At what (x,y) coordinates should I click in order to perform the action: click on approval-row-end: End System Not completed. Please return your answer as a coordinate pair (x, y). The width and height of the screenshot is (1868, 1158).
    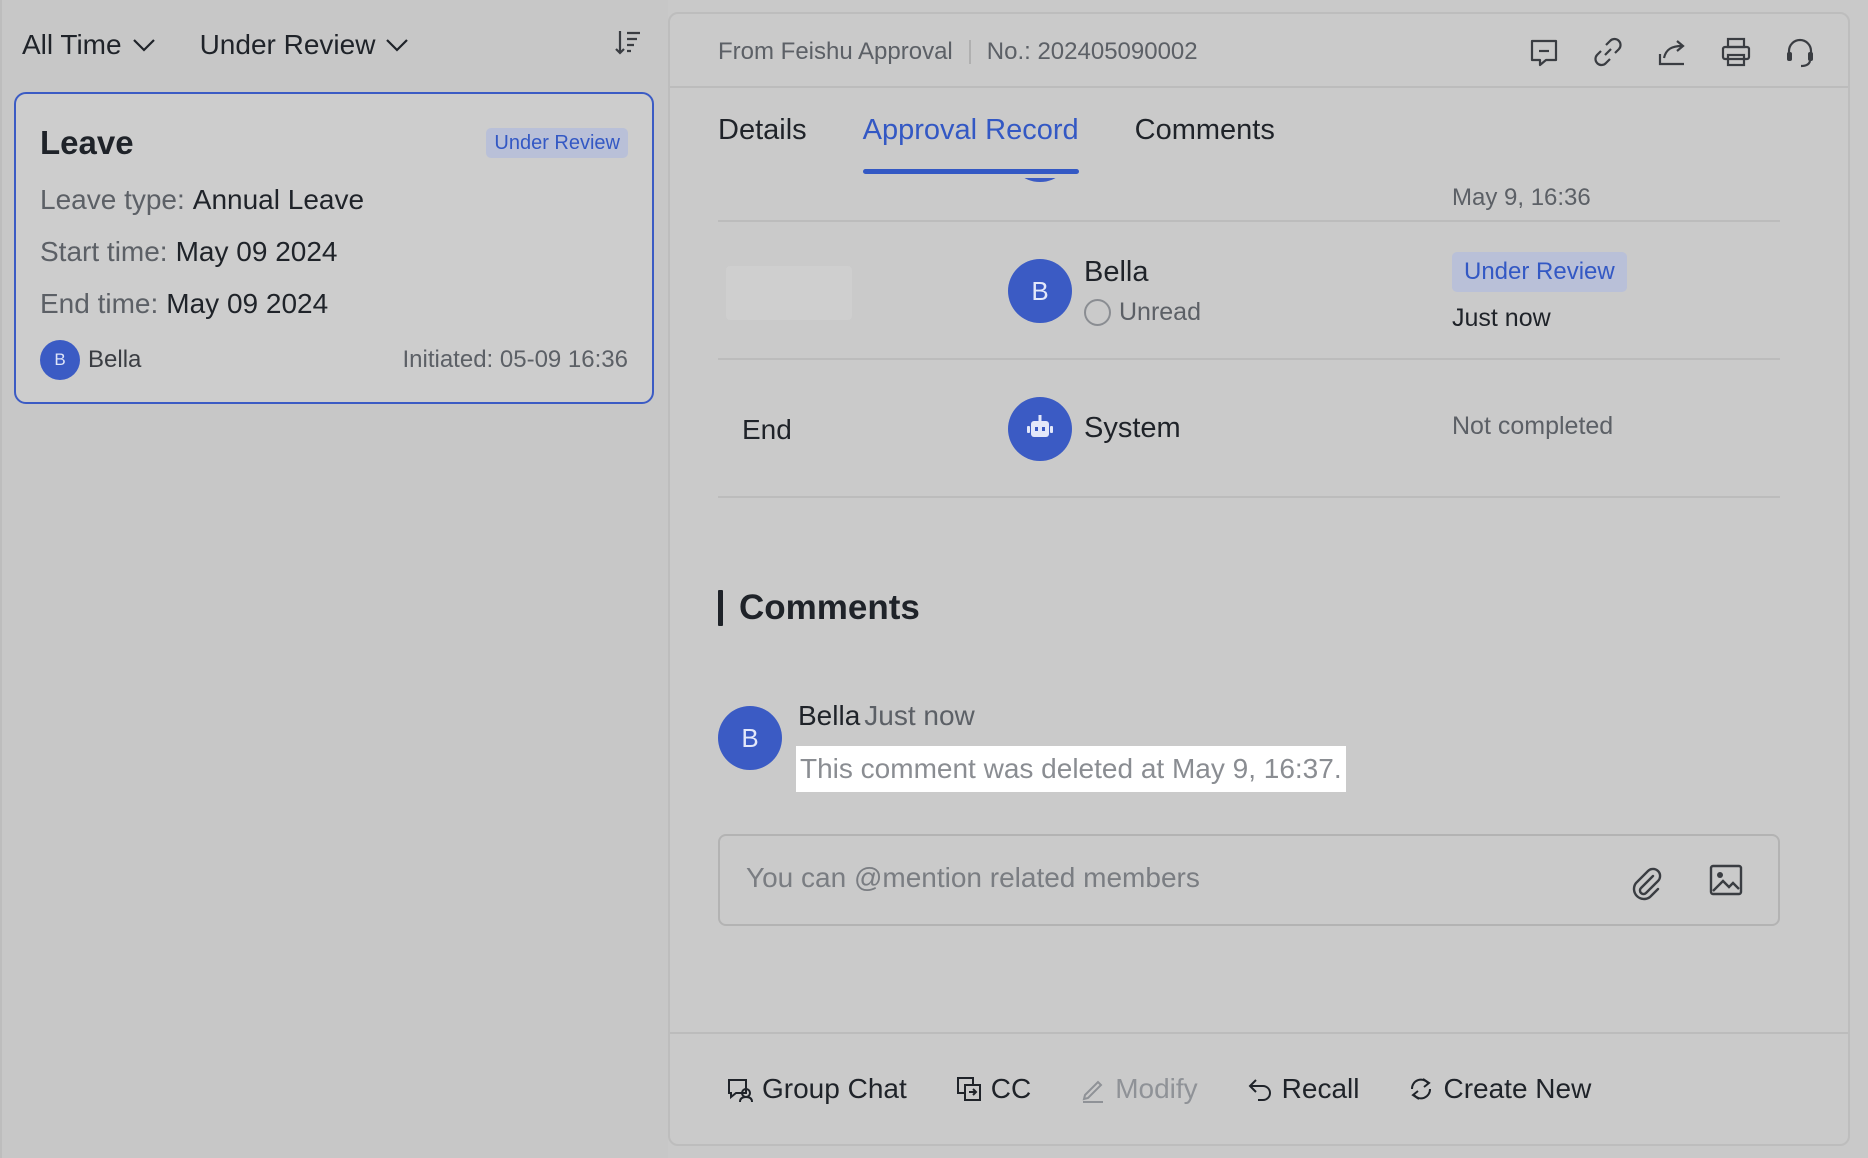
    Looking at the image, I should click on (1249, 429).